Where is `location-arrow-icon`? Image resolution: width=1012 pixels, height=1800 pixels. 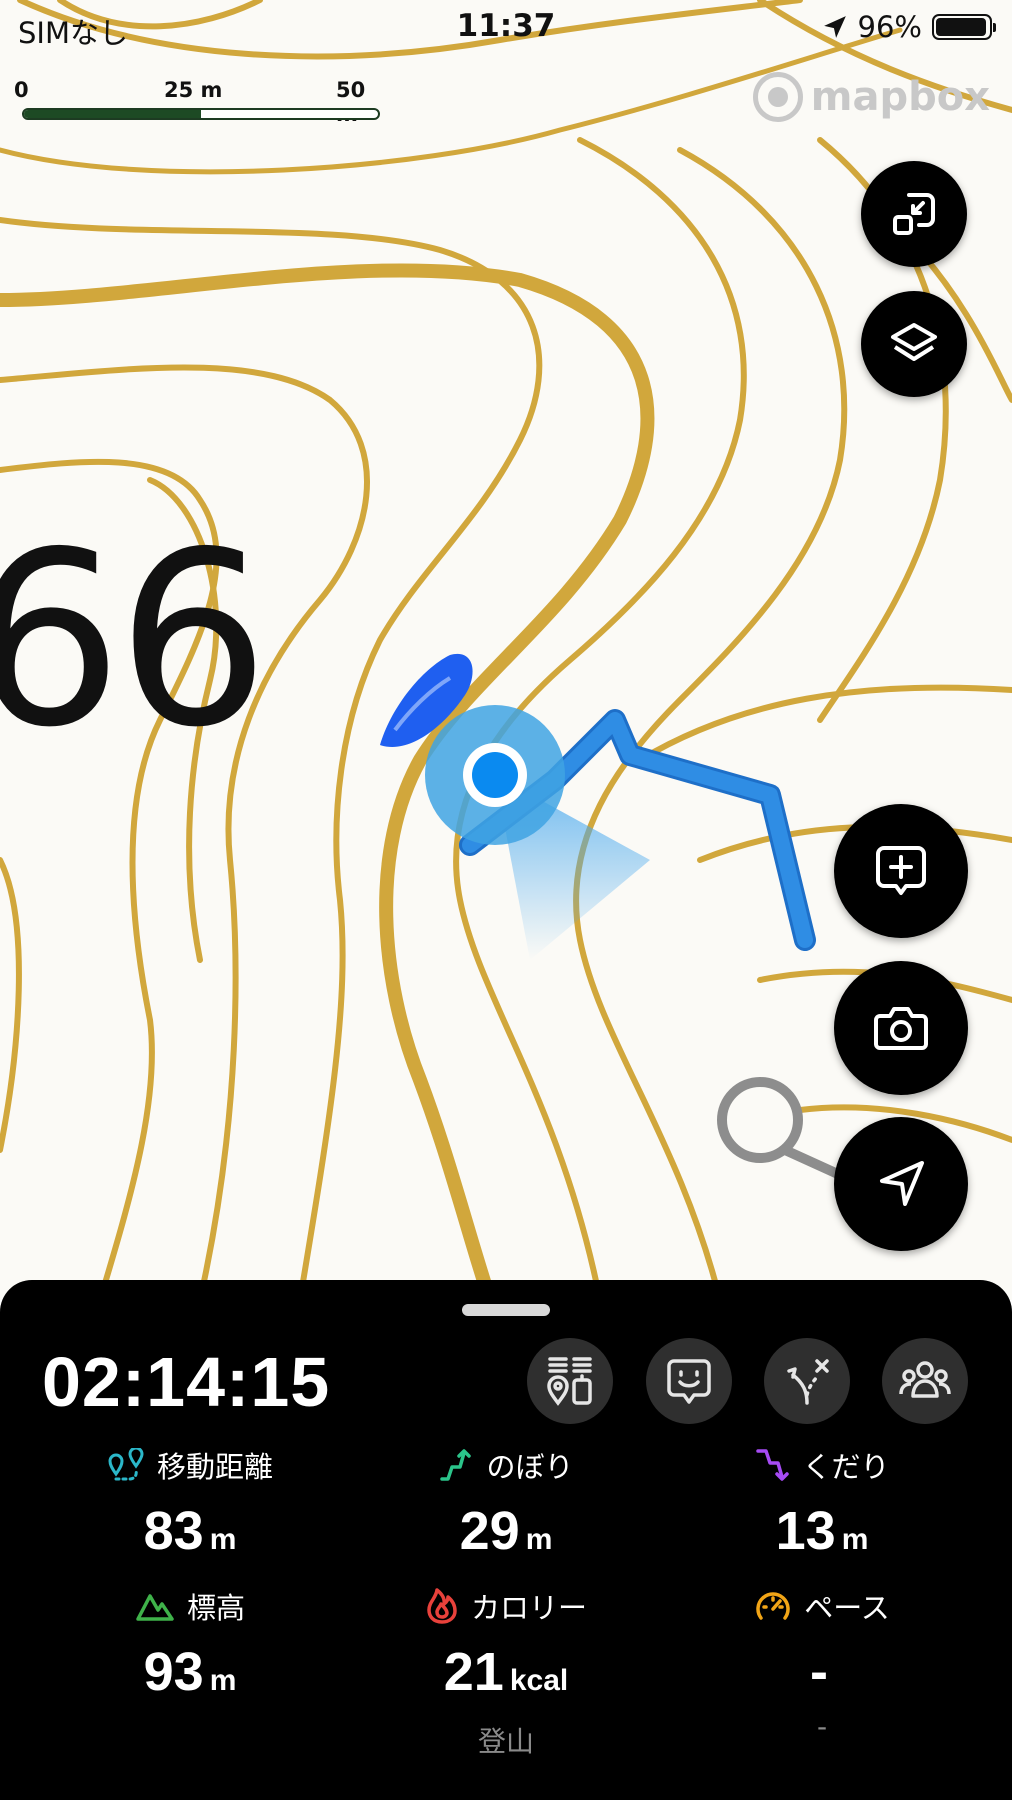 location-arrow-icon is located at coordinates (834, 27).